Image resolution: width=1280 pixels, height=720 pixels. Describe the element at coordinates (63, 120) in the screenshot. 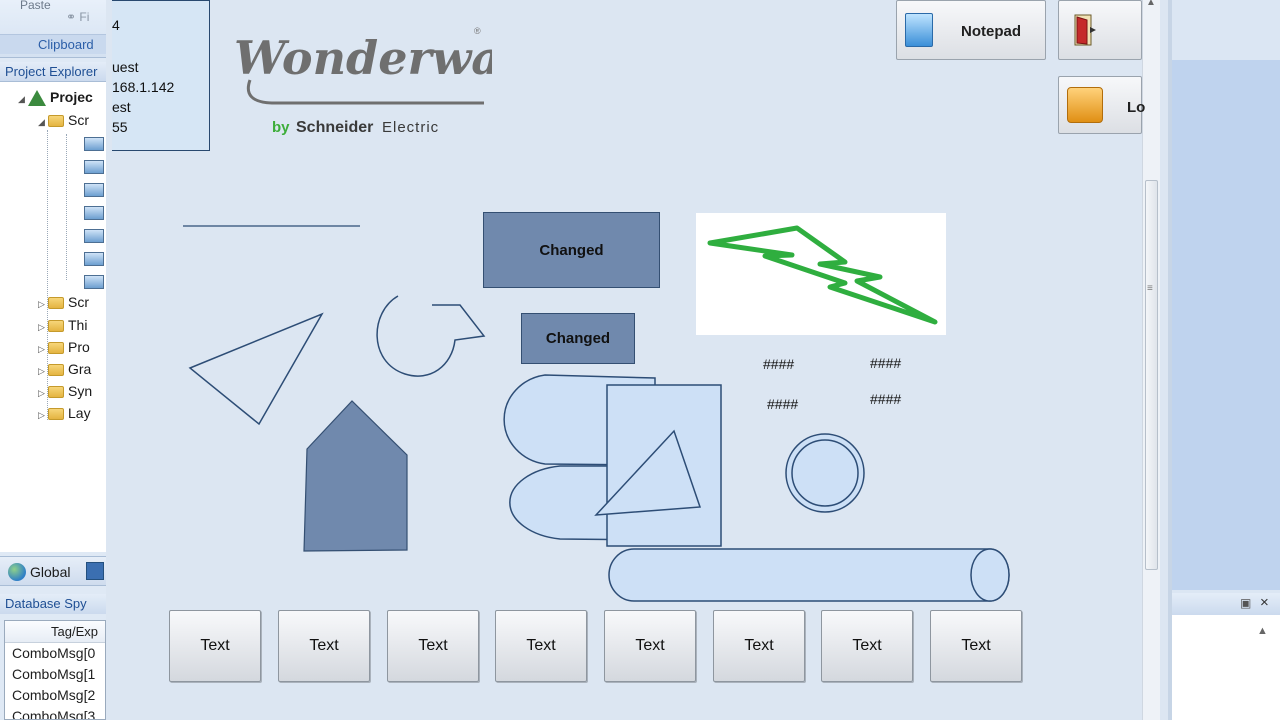

I see `tree-item: ◢ Scr` at that location.